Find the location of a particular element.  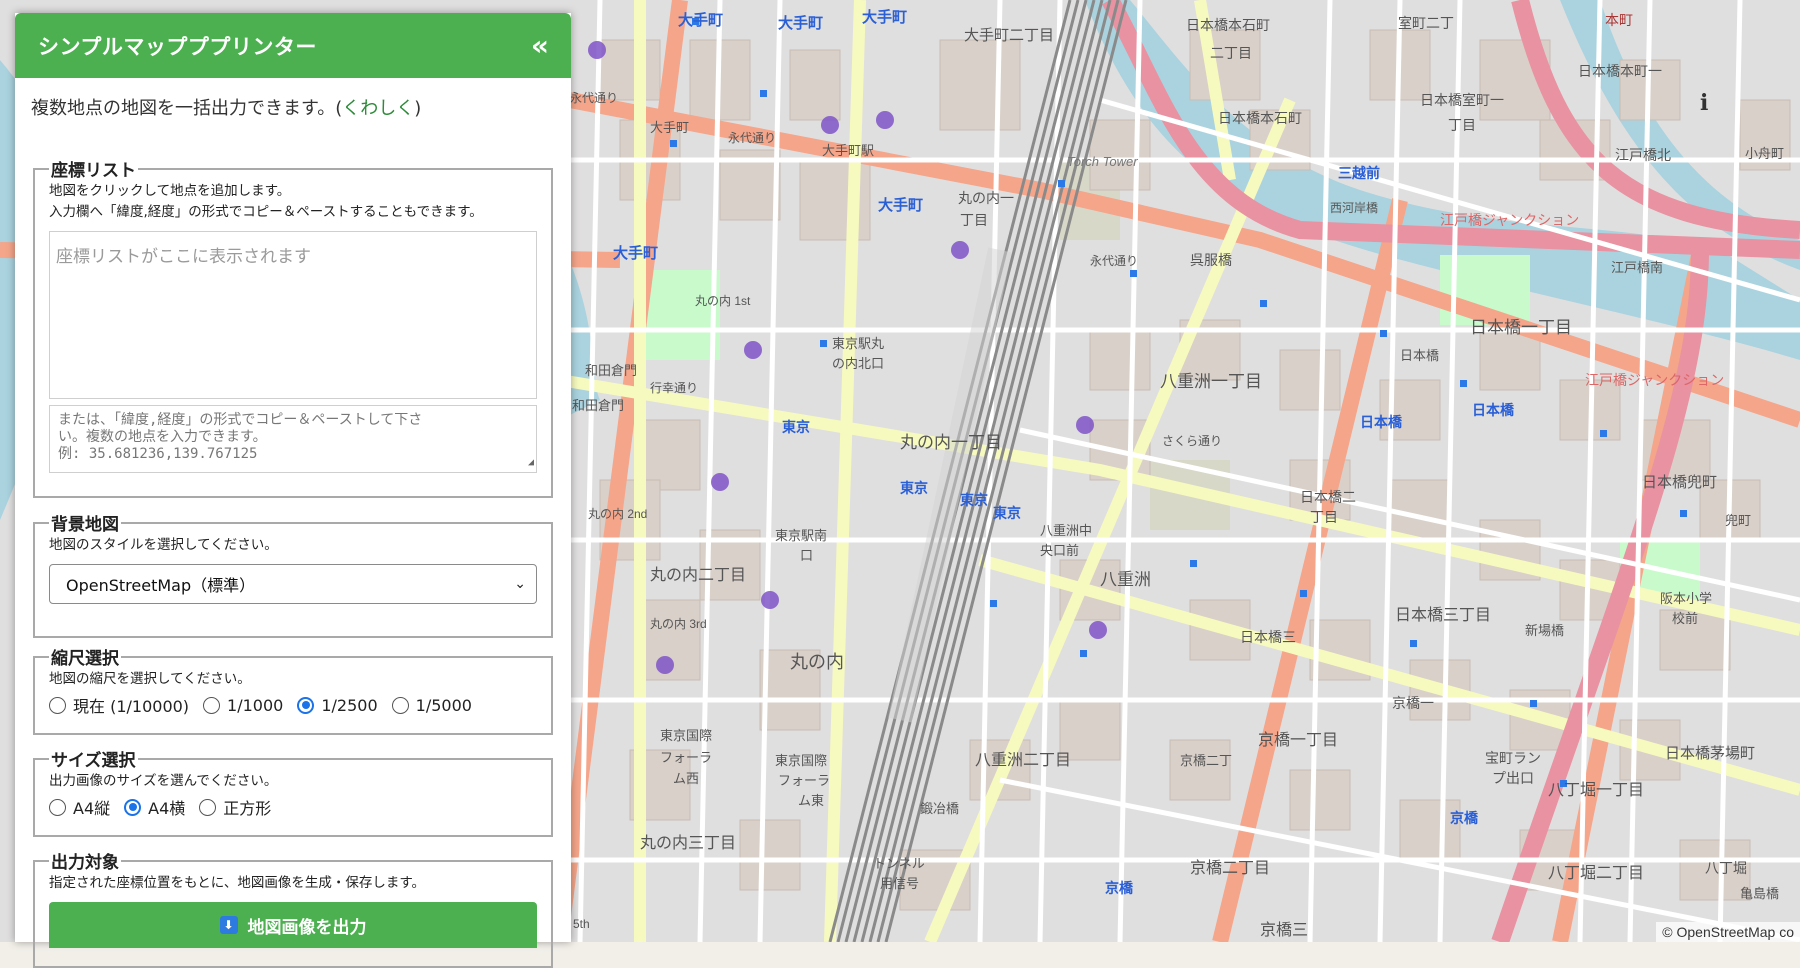

map-label: 日本橋本石町 is located at coordinates (1260, 118).